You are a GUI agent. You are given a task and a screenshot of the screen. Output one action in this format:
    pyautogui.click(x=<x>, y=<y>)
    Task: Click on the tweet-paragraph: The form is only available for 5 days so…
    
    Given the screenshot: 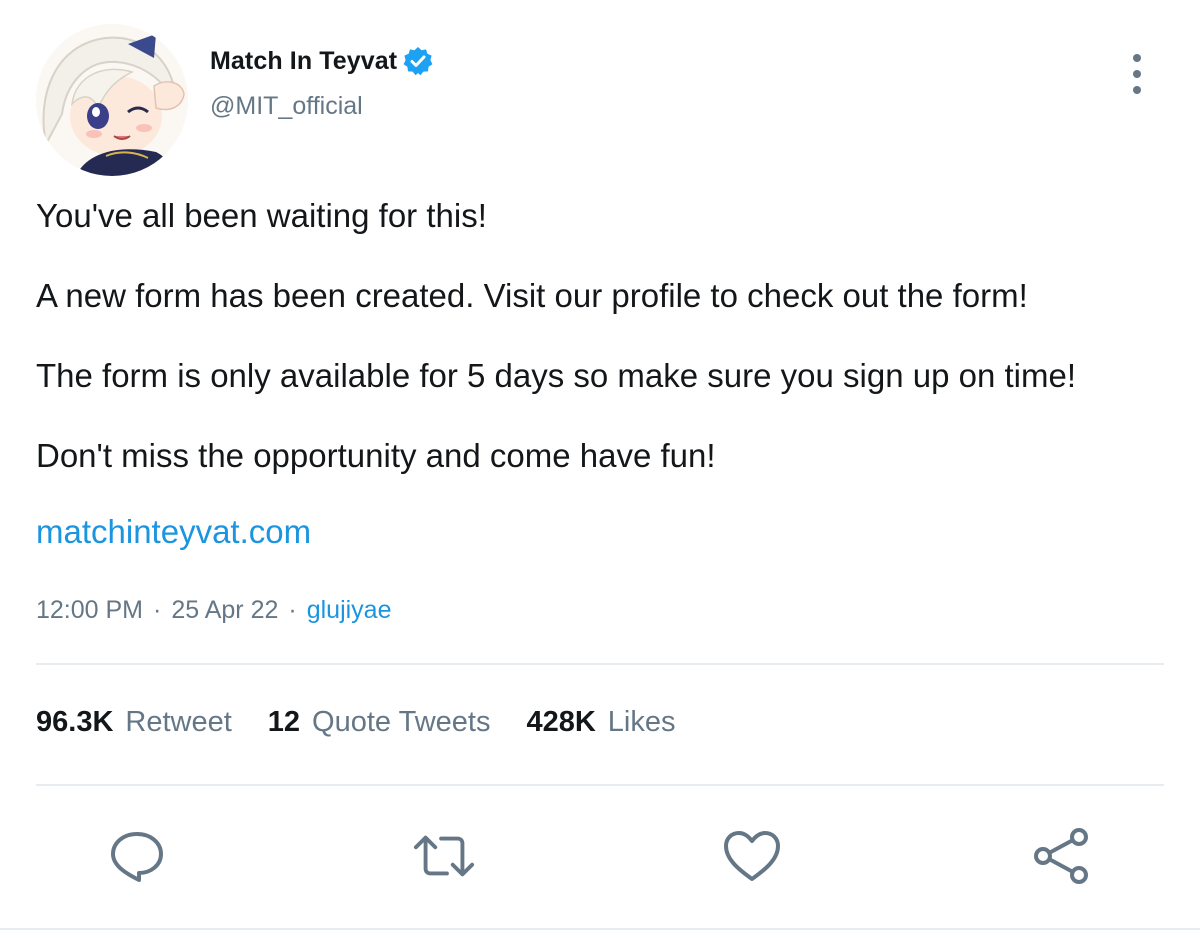 What is the action you would take?
    pyautogui.click(x=556, y=375)
    